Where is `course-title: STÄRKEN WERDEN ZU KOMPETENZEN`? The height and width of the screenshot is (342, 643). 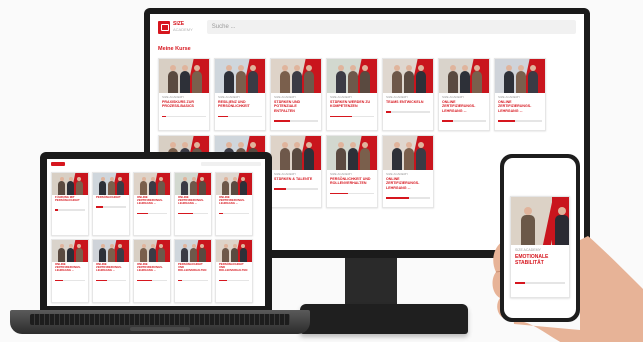
course-title: STÄRKEN WERDEN ZU KOMPETENZEN is located at coordinates (350, 104).